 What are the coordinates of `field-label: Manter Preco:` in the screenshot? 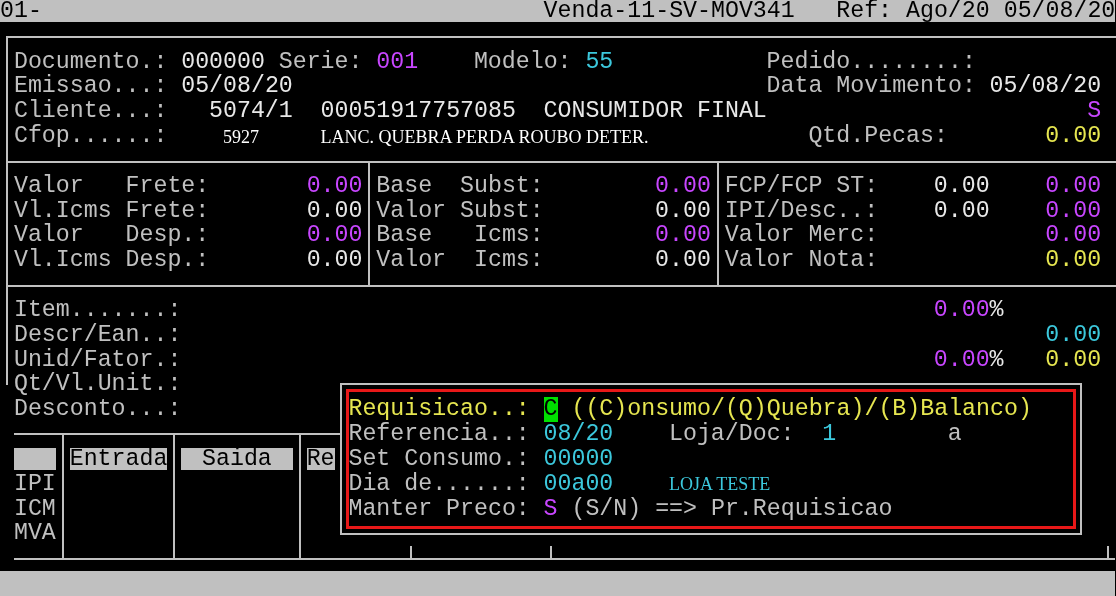 It's located at (439, 509).